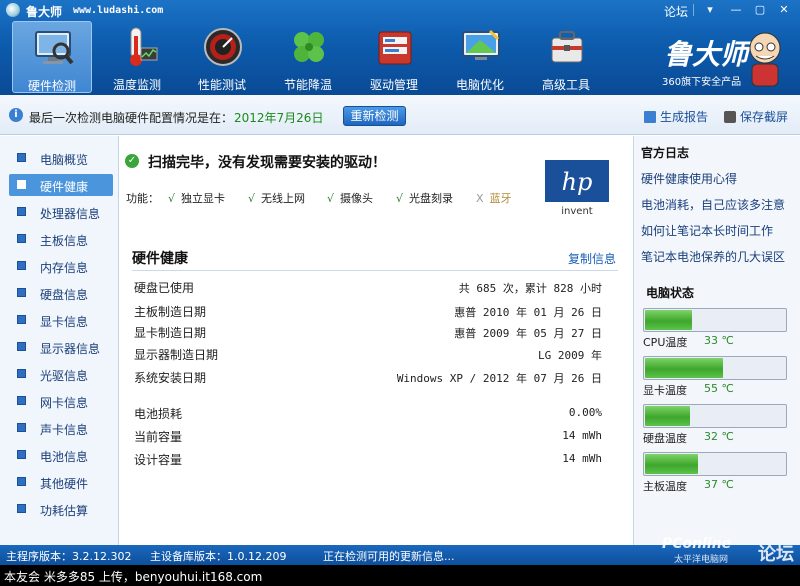 This screenshot has width=800, height=586. I want to click on recheck-button: 重新检测, so click(374, 116).